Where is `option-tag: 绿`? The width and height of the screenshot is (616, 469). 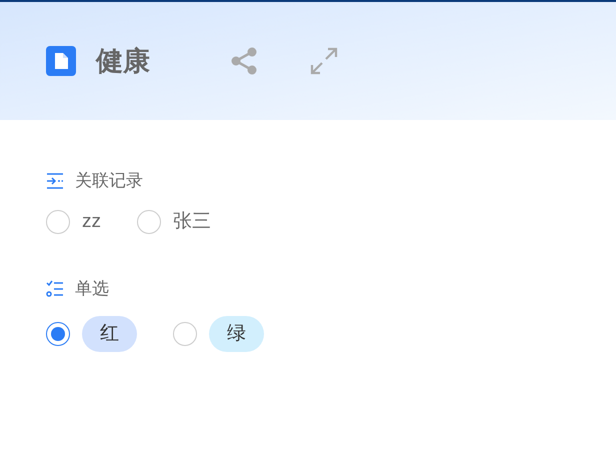 option-tag: 绿 is located at coordinates (236, 334).